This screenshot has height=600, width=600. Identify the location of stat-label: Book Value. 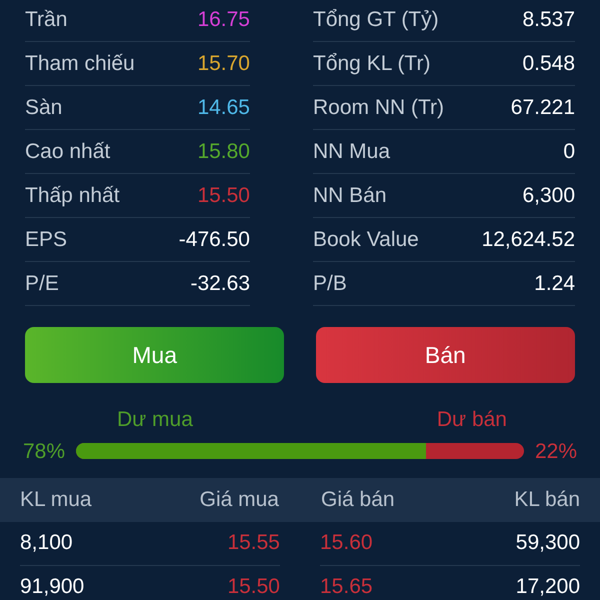
(366, 239).